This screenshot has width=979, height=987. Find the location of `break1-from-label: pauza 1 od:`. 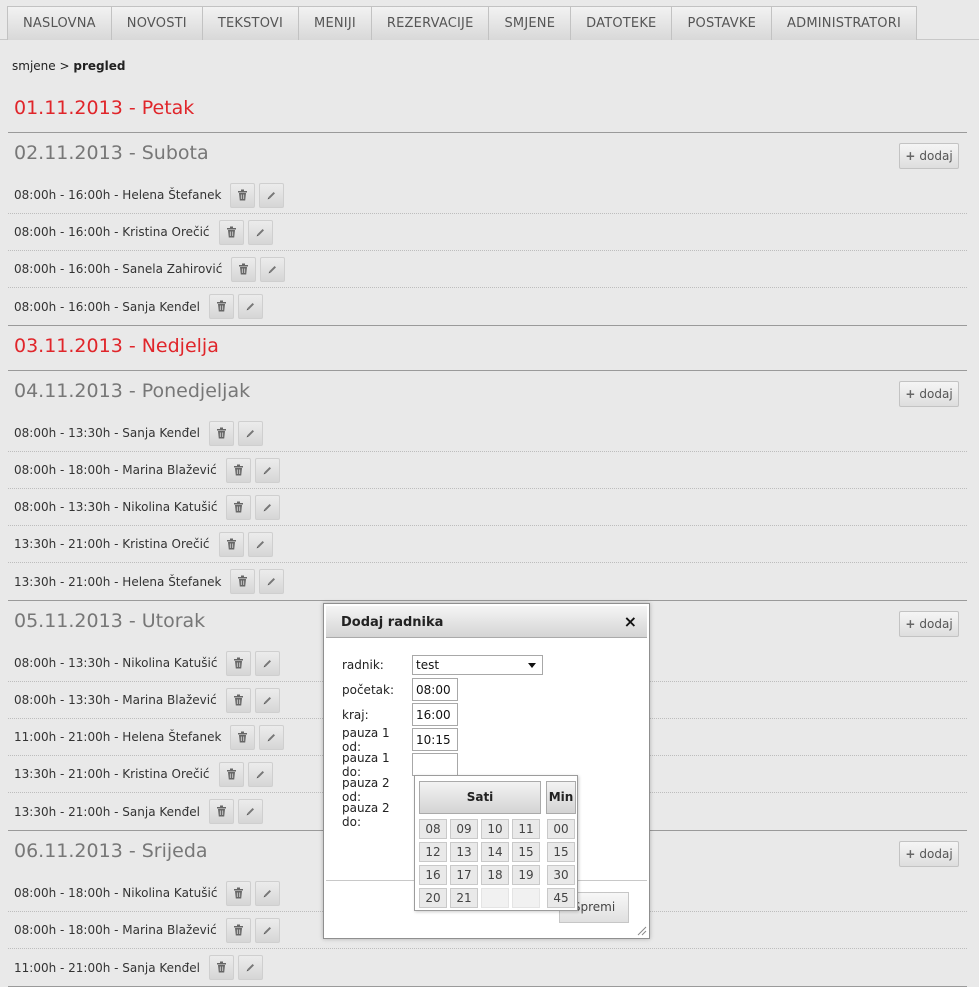

break1-from-label: pauza 1 od: is located at coordinates (366, 739).